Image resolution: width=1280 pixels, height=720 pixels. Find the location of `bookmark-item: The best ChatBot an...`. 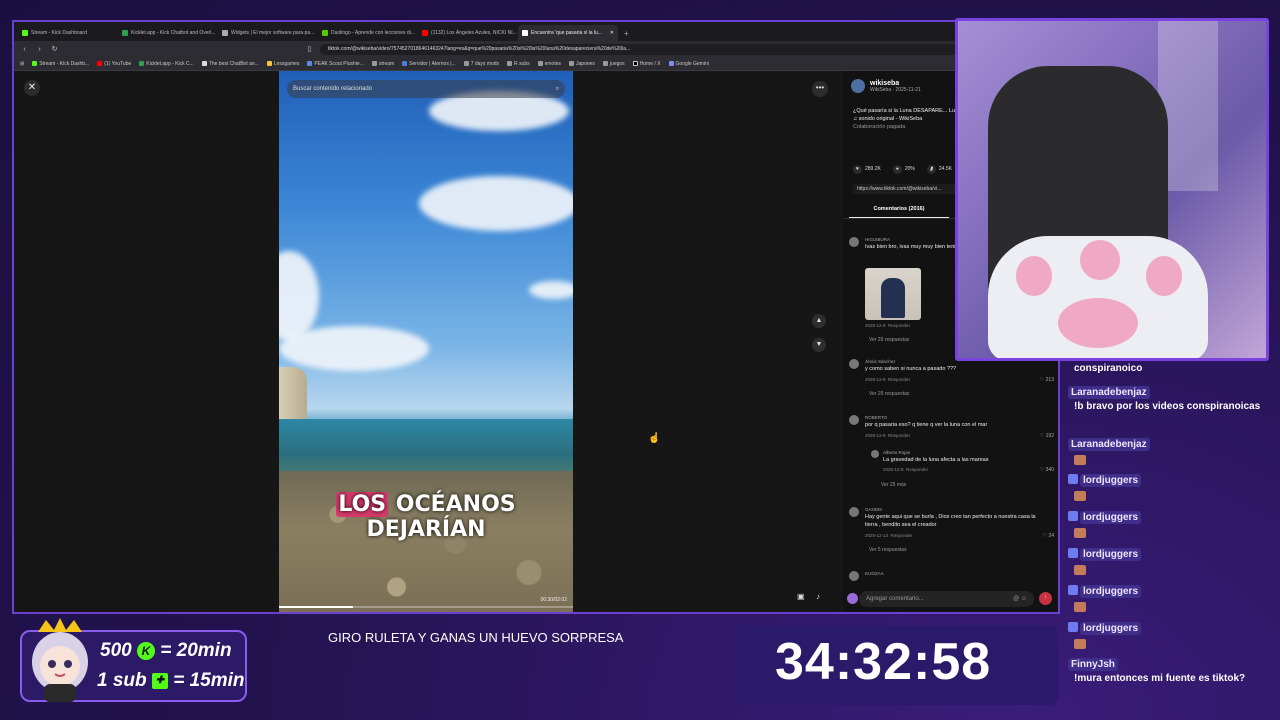

bookmark-item: The best ChatBot an... is located at coordinates (230, 64).